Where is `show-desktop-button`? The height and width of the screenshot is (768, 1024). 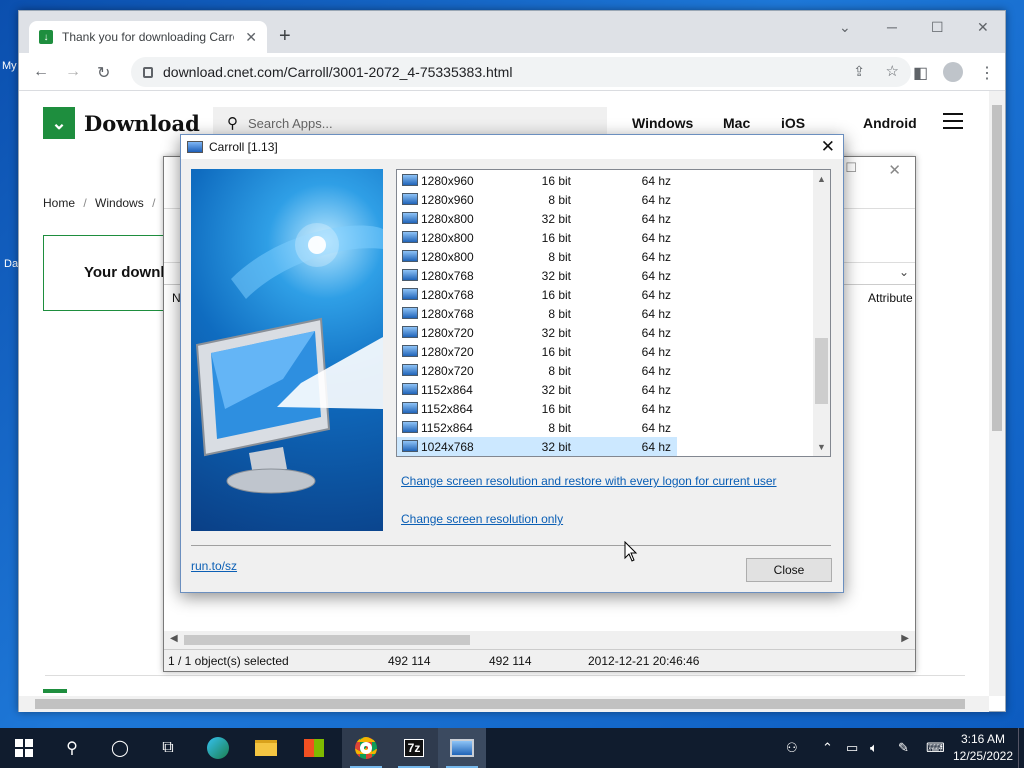
show-desktop-button is located at coordinates (1021, 748).